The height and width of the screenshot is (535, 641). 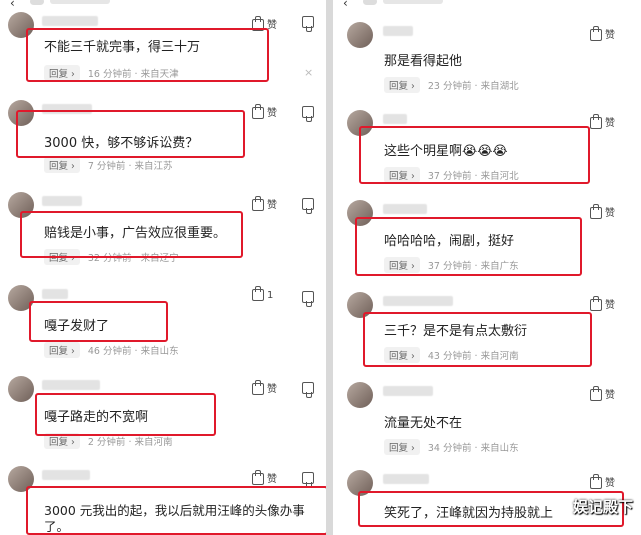 What do you see at coordinates (602, 507) in the screenshot?
I see `watermark: 娱记殿下` at bounding box center [602, 507].